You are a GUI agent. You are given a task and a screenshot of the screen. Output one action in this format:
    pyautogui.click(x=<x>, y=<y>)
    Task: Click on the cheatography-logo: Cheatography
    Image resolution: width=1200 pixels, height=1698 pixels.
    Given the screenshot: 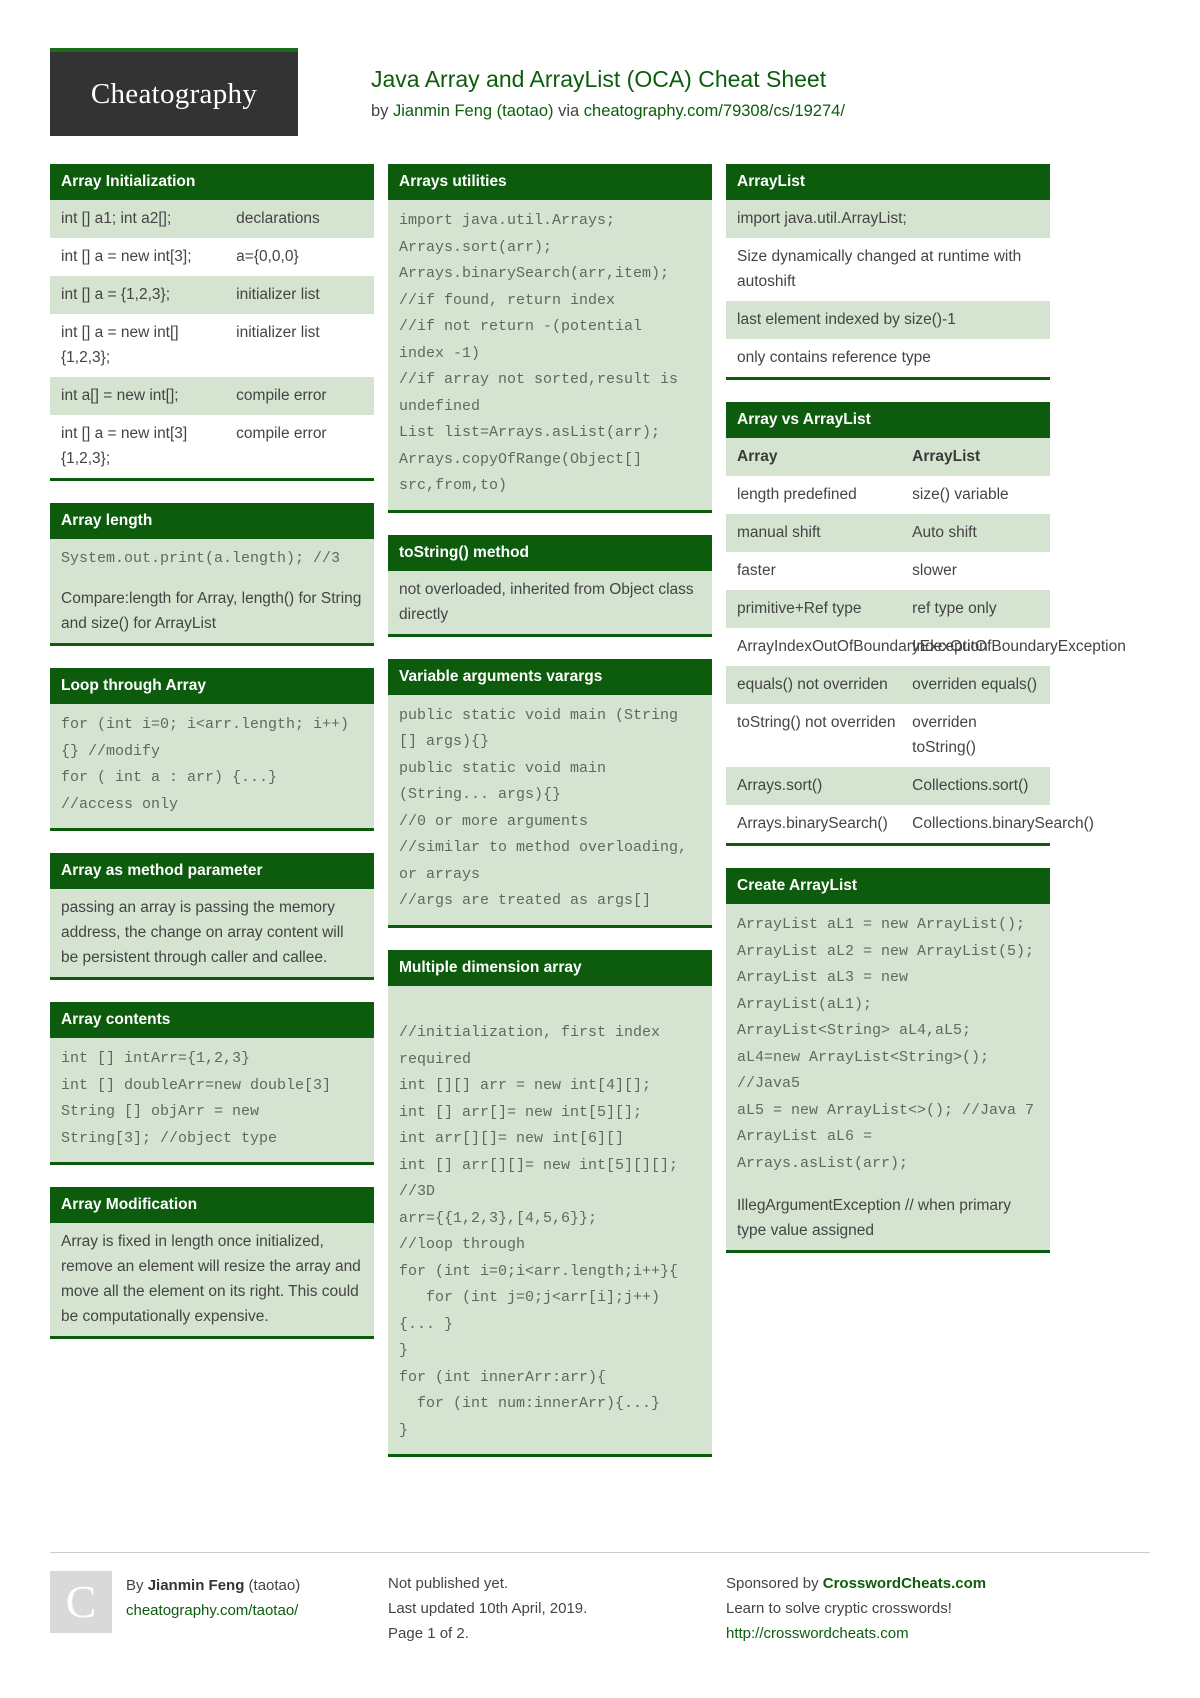 What is the action you would take?
    pyautogui.click(x=174, y=92)
    